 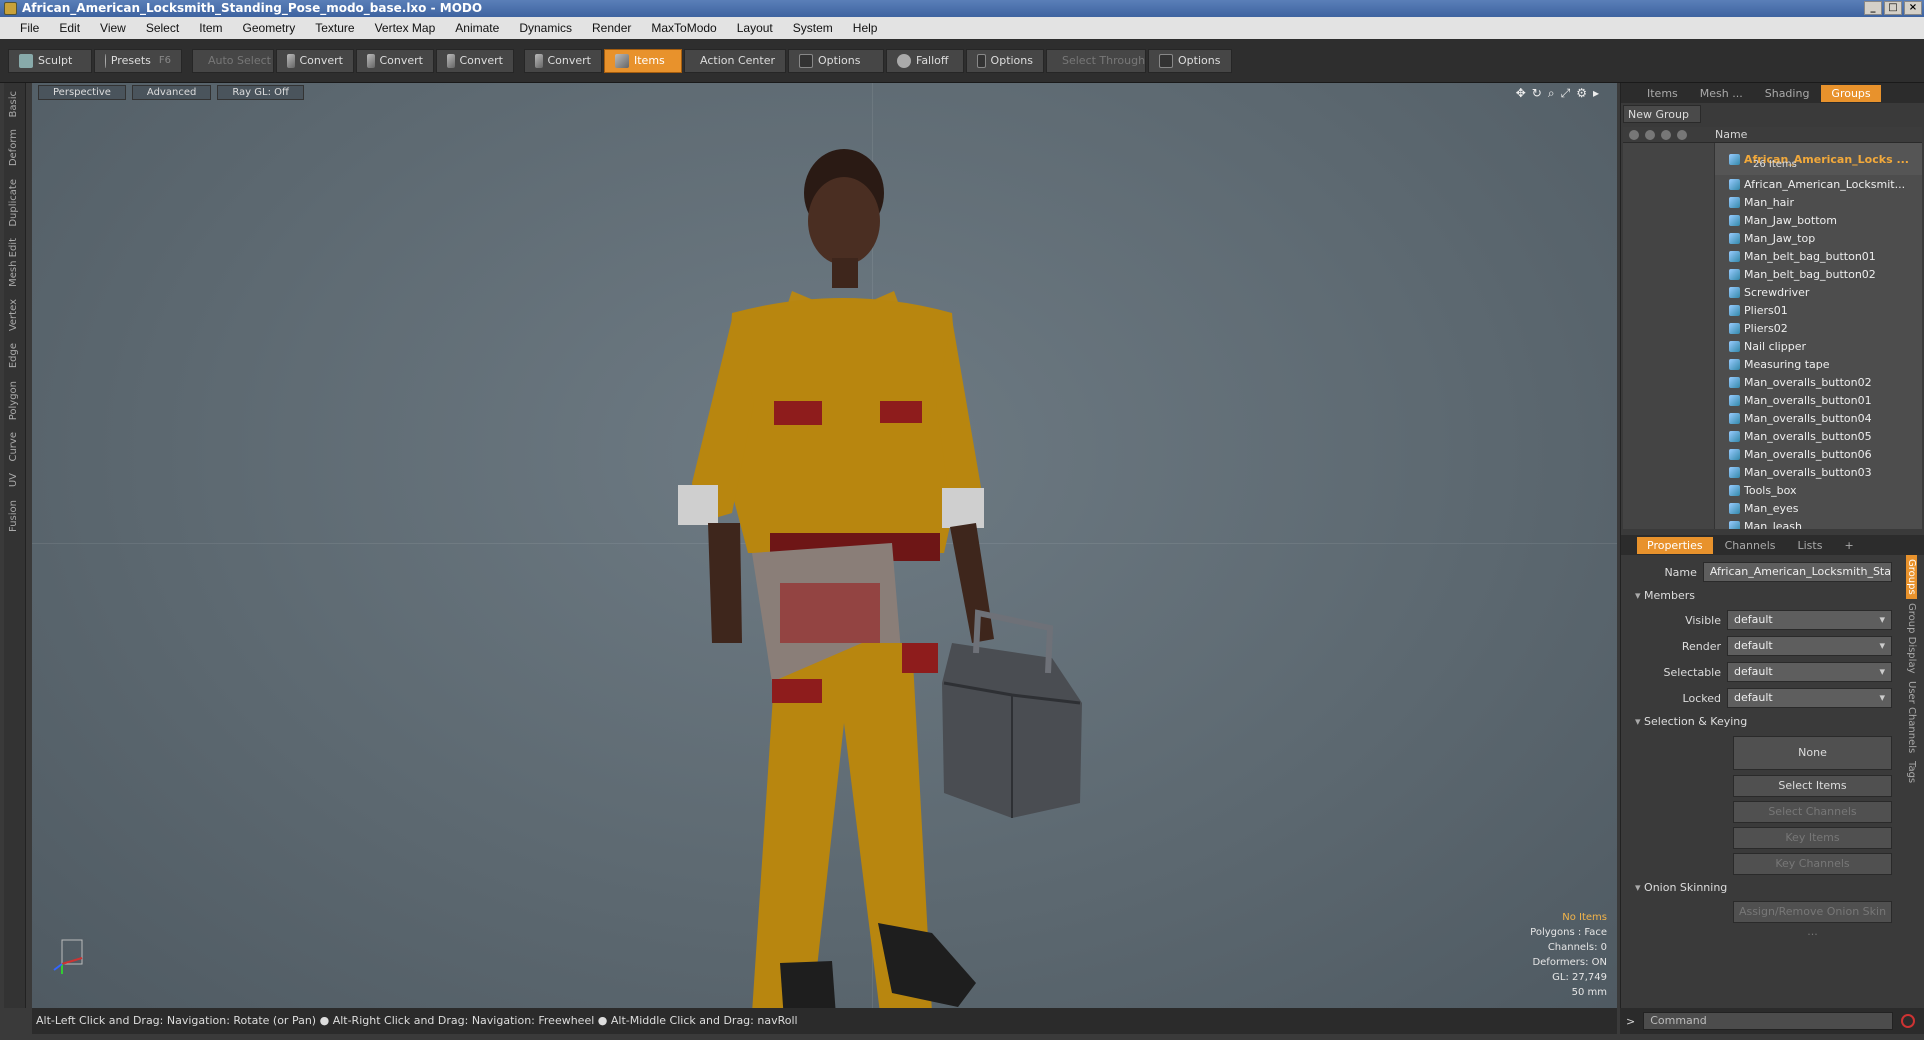 What do you see at coordinates (13, 147) in the screenshot?
I see `tab-deform: Deform` at bounding box center [13, 147].